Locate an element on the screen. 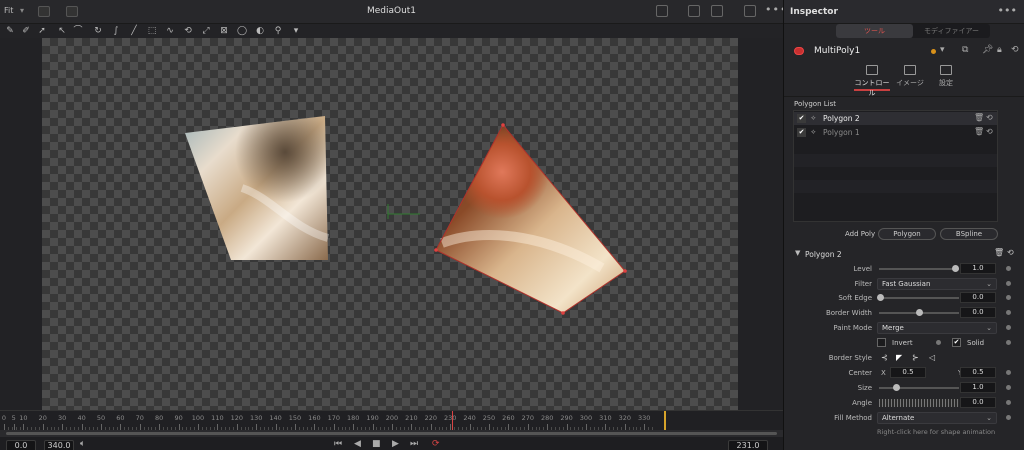 Image resolution: width=1024 pixels, height=450 pixels. curve-tool-icon: ∫ is located at coordinates (116, 31).